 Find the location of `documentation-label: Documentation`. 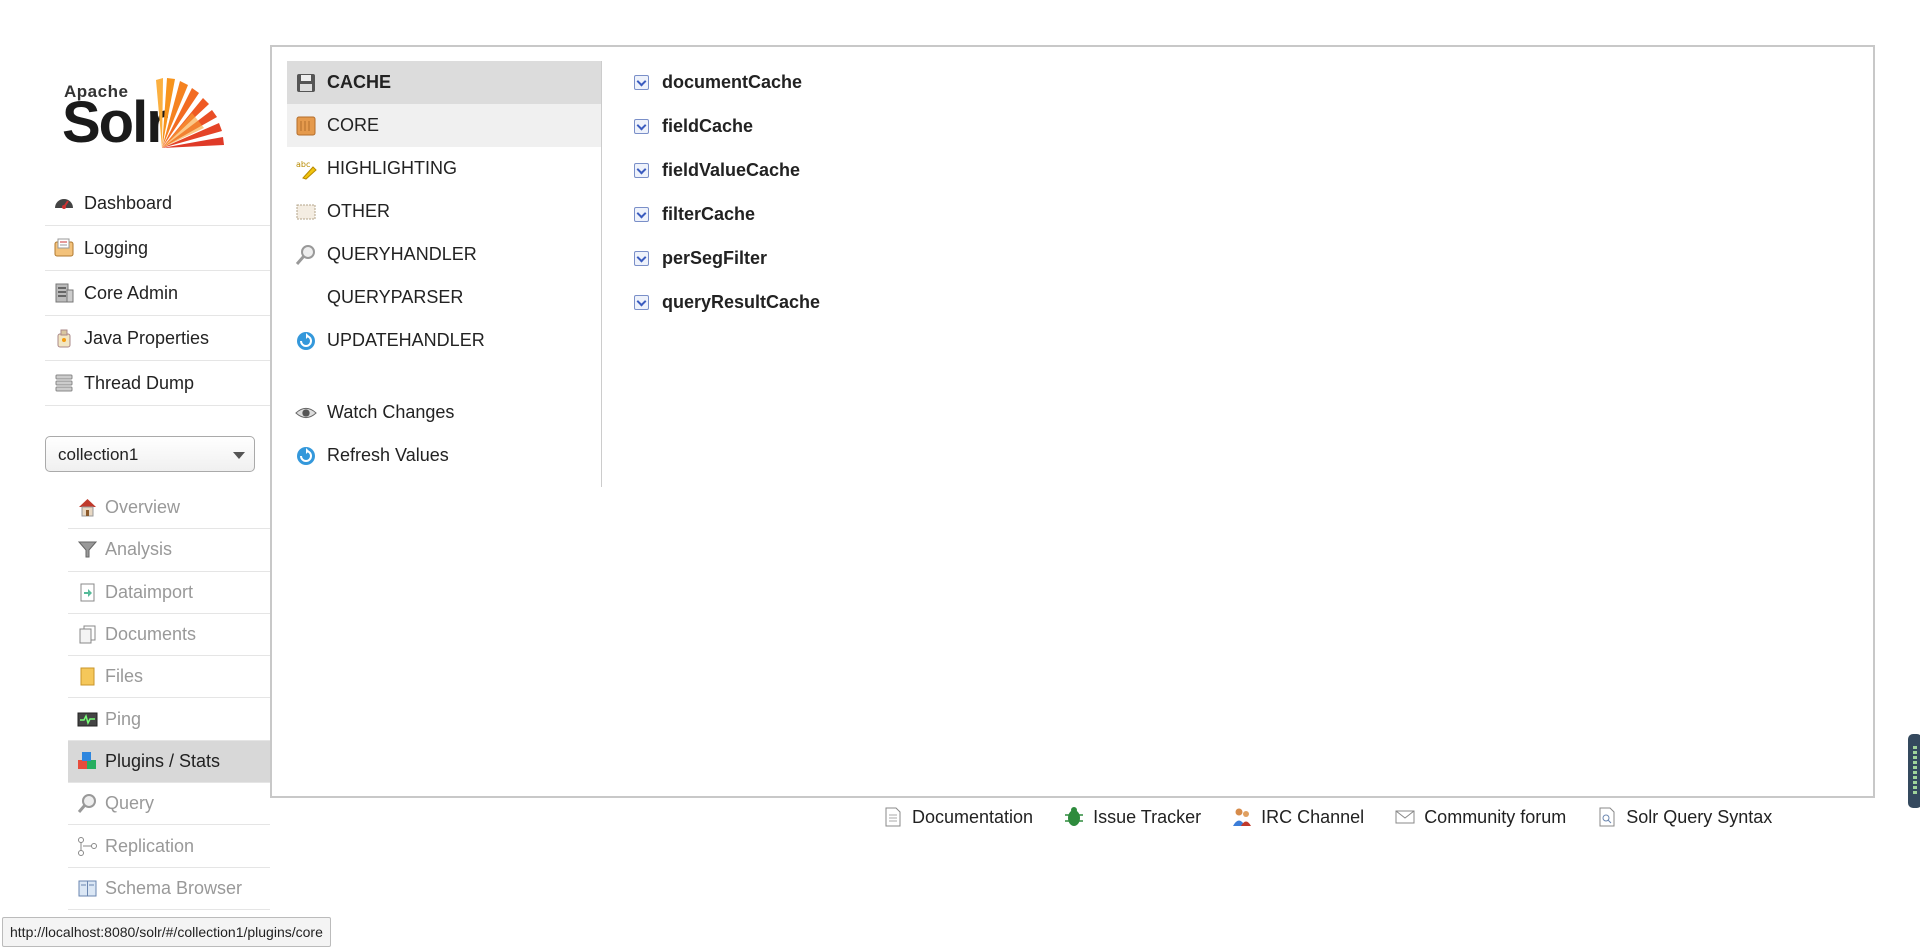

documentation-label: Documentation is located at coordinates (973, 816).